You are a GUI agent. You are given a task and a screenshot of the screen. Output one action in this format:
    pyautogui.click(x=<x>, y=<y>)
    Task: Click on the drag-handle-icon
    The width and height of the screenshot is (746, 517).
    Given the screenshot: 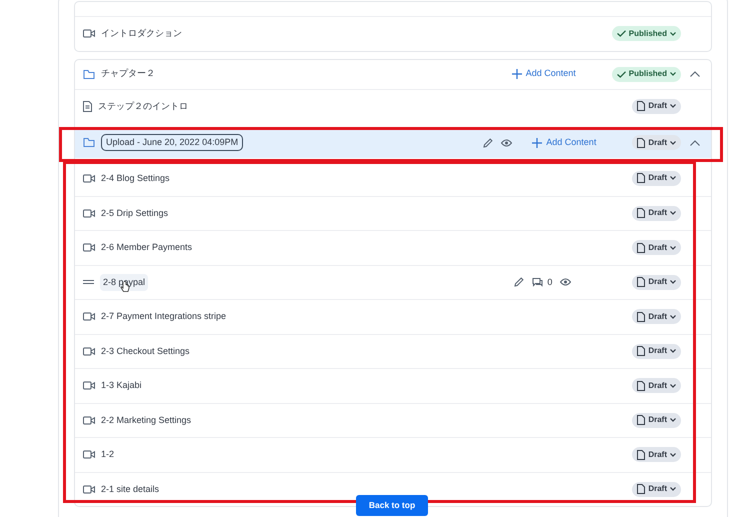 What is the action you would take?
    pyautogui.click(x=88, y=282)
    